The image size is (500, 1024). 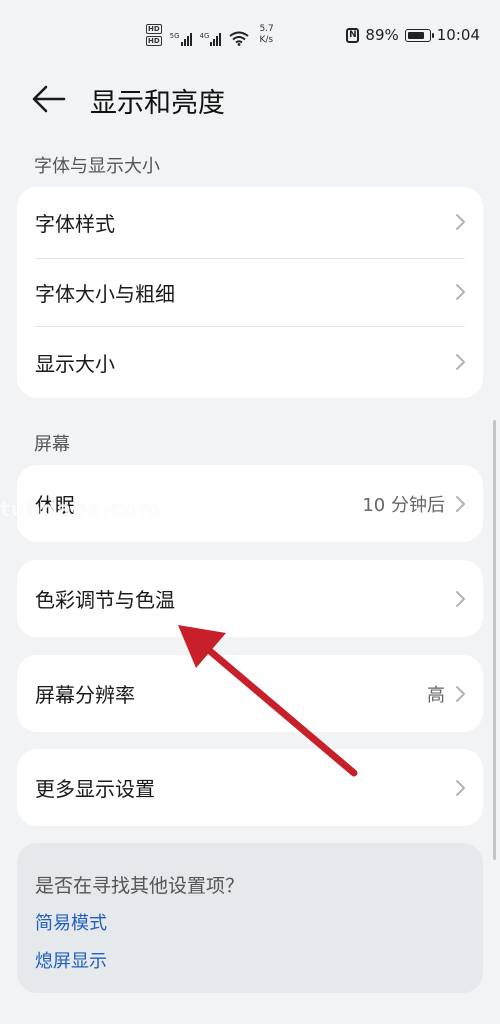 What do you see at coordinates (204, 36) in the screenshot?
I see `net-type-2: 4G` at bounding box center [204, 36].